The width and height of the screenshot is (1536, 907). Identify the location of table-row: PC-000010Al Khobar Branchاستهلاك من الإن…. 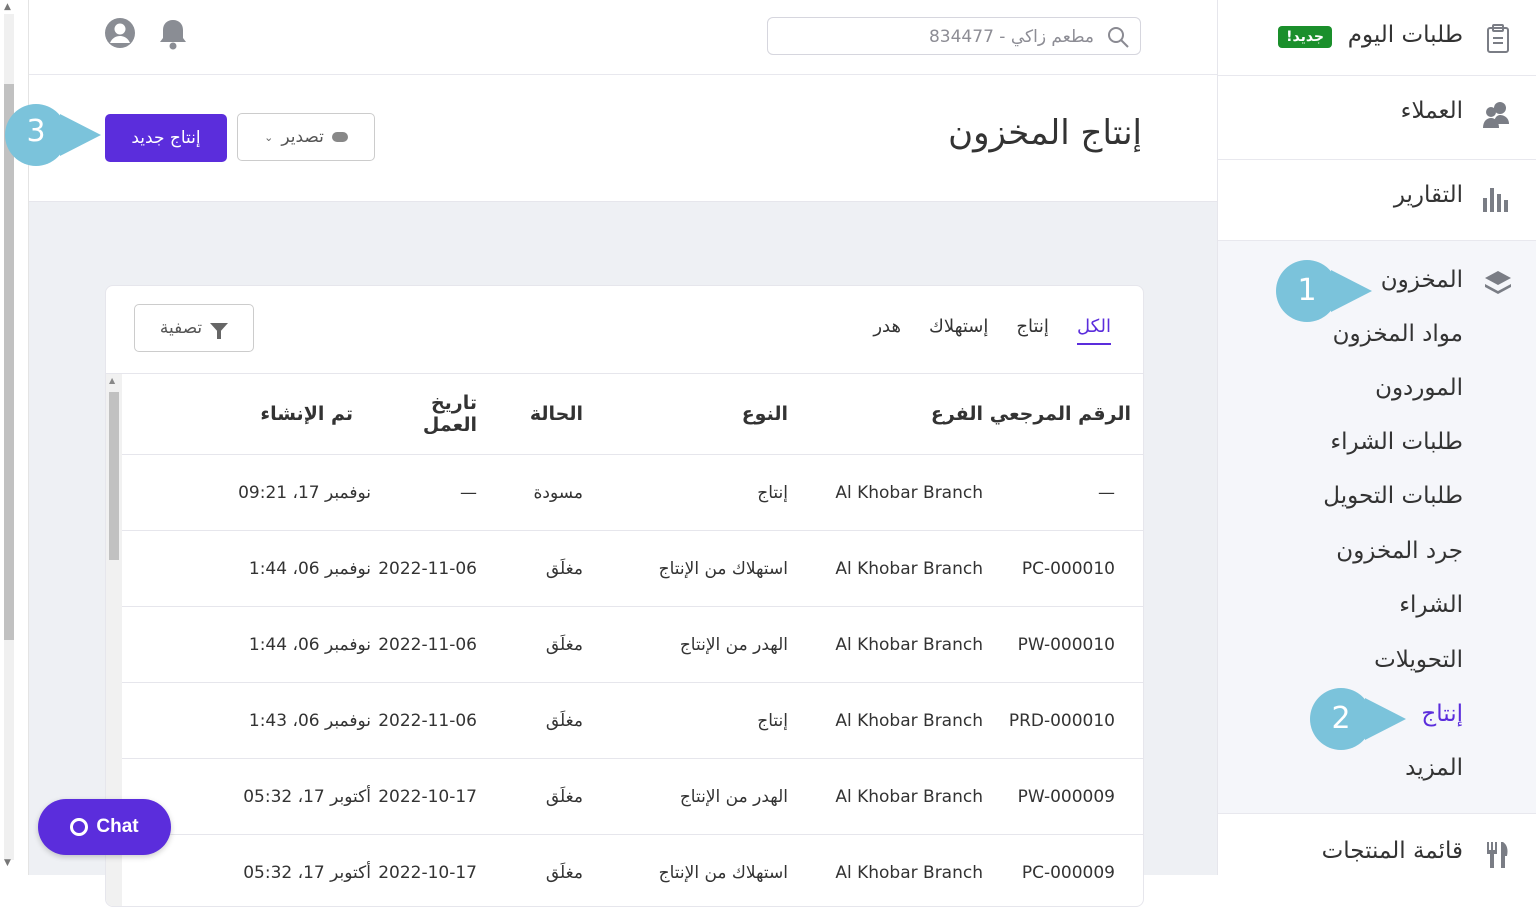
(632, 569).